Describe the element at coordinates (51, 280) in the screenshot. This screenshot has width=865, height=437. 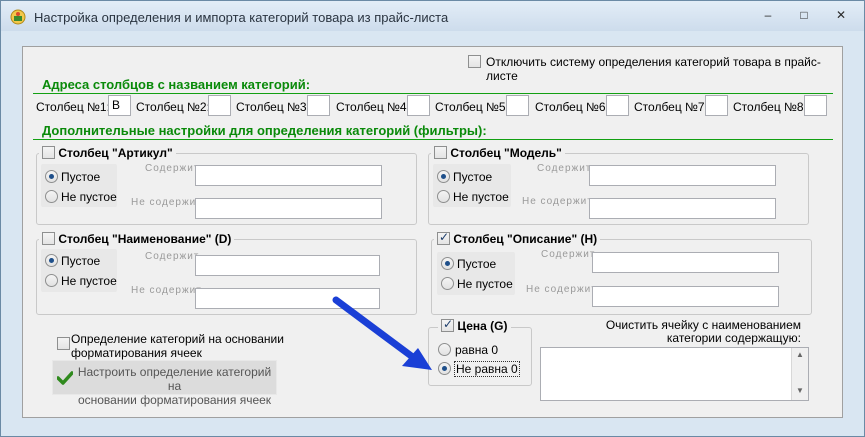
I see `name-not-empty-radio` at that location.